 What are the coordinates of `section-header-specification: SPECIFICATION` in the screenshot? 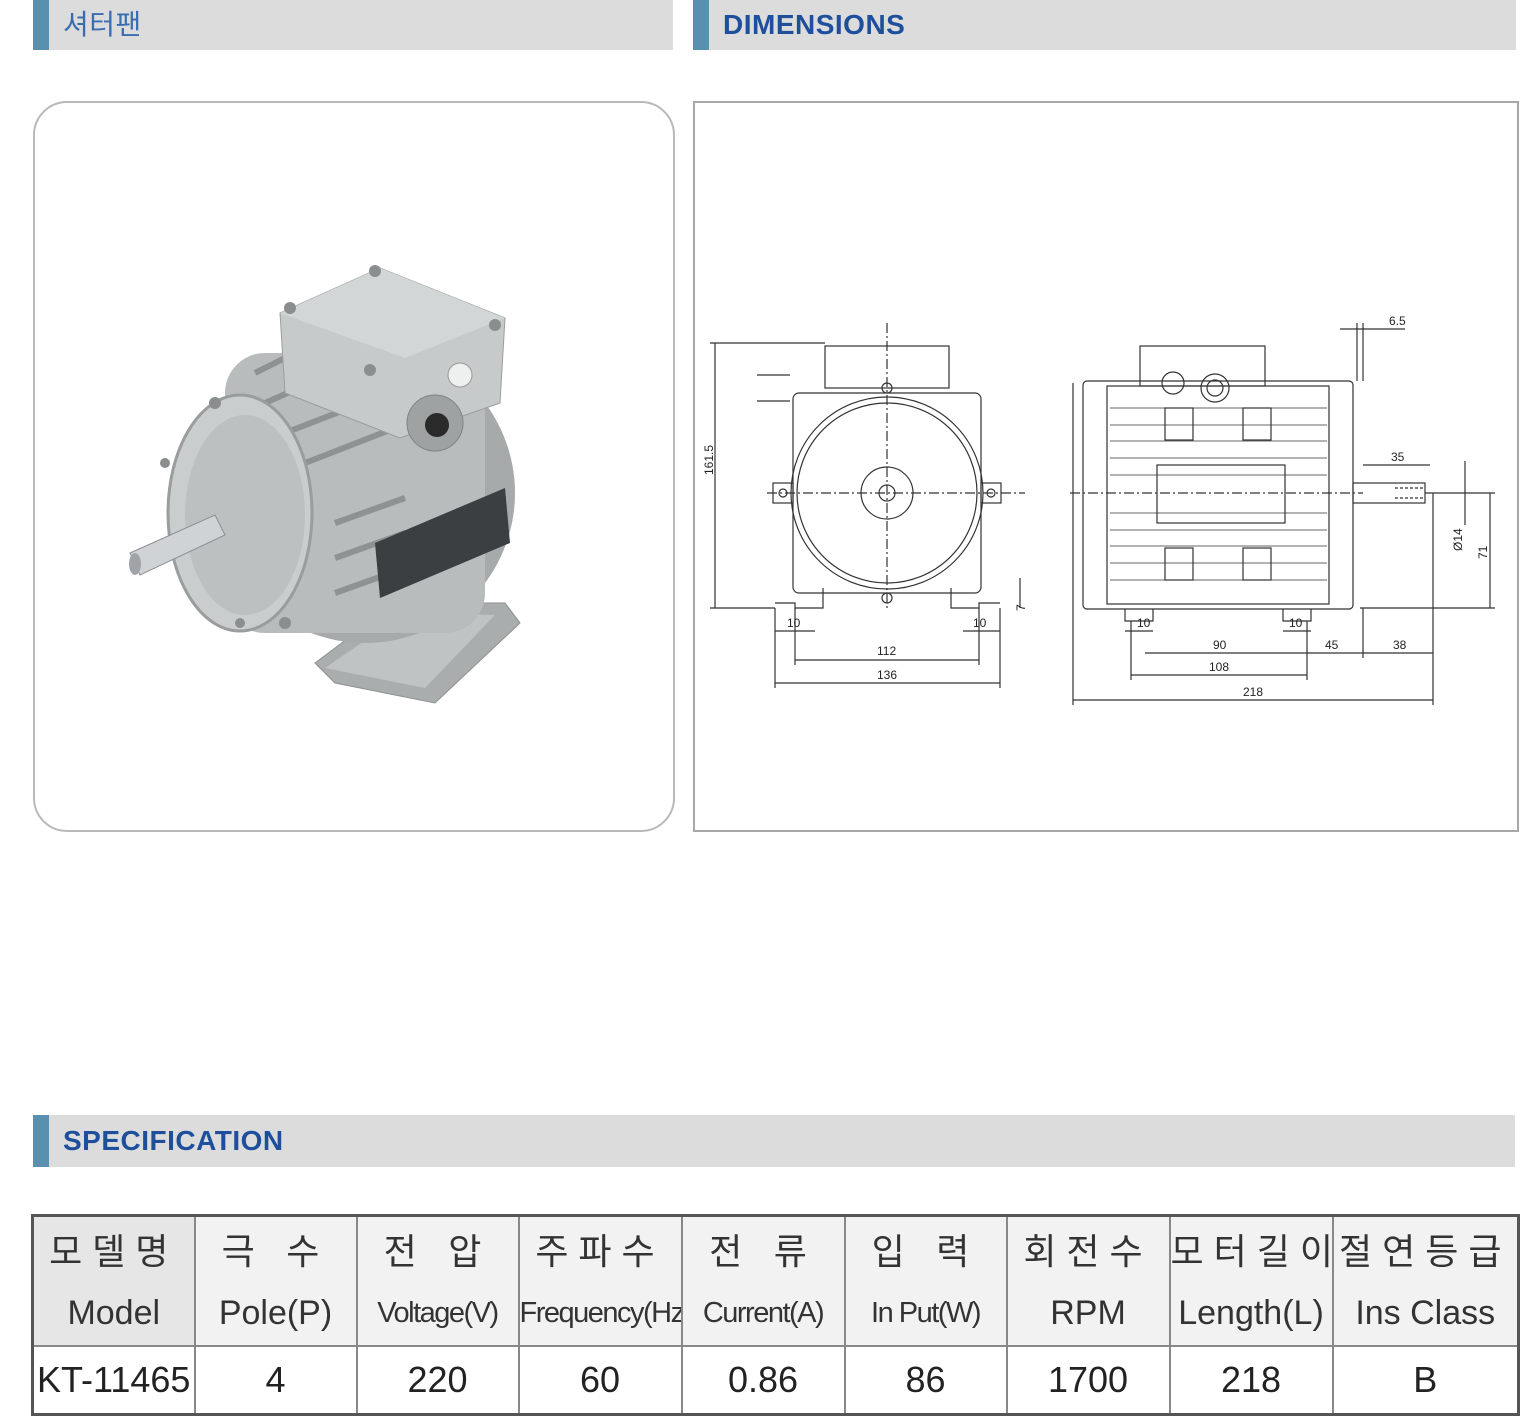 It's located at (774, 1141).